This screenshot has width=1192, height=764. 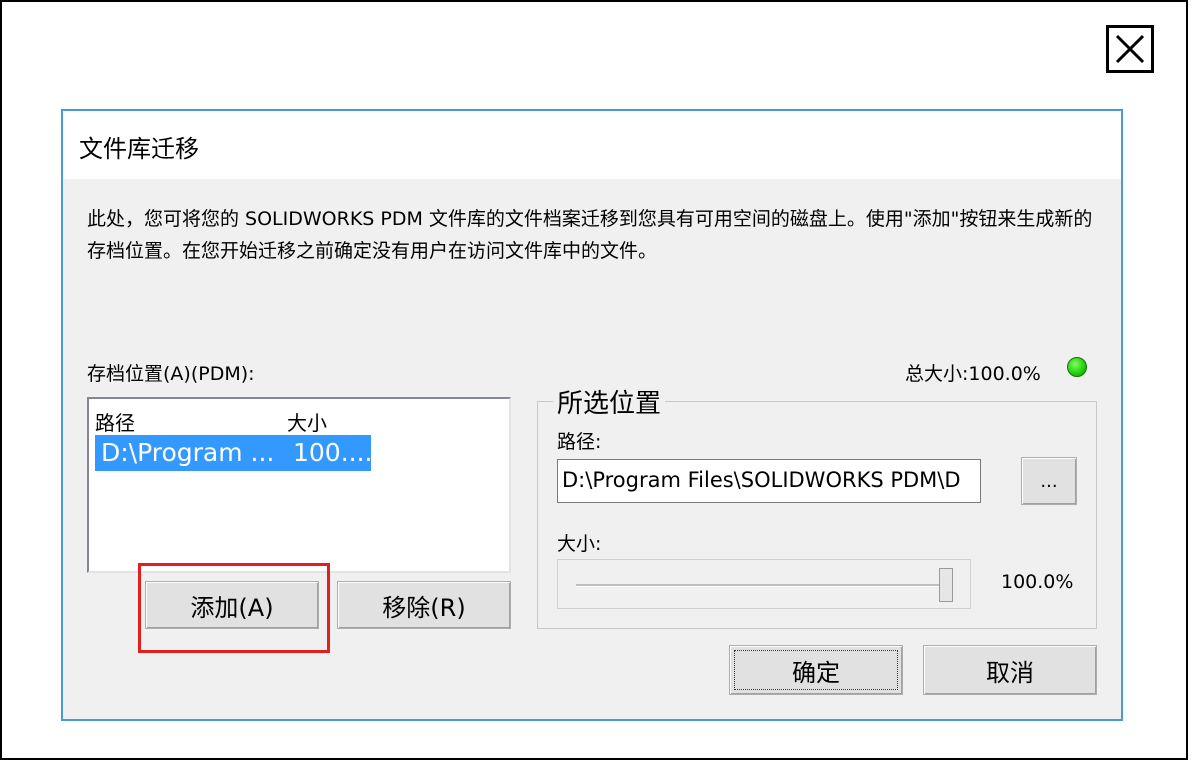 I want to click on remove-button: 移除(R), so click(x=424, y=605).